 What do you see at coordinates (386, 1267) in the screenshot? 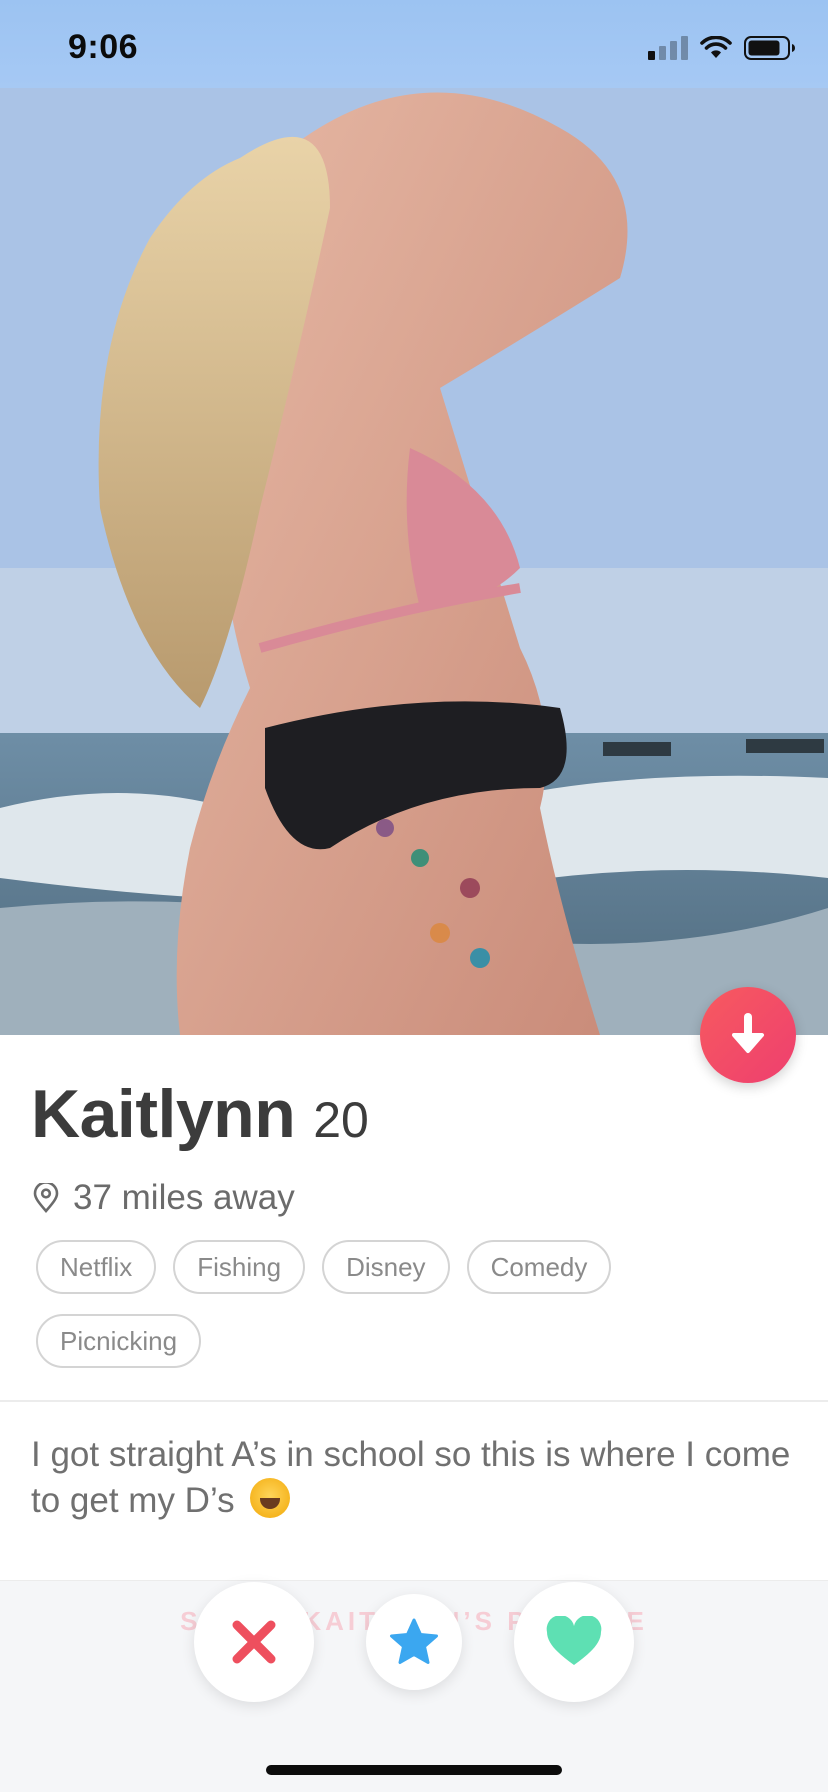
I see `interest-chip: Disney` at bounding box center [386, 1267].